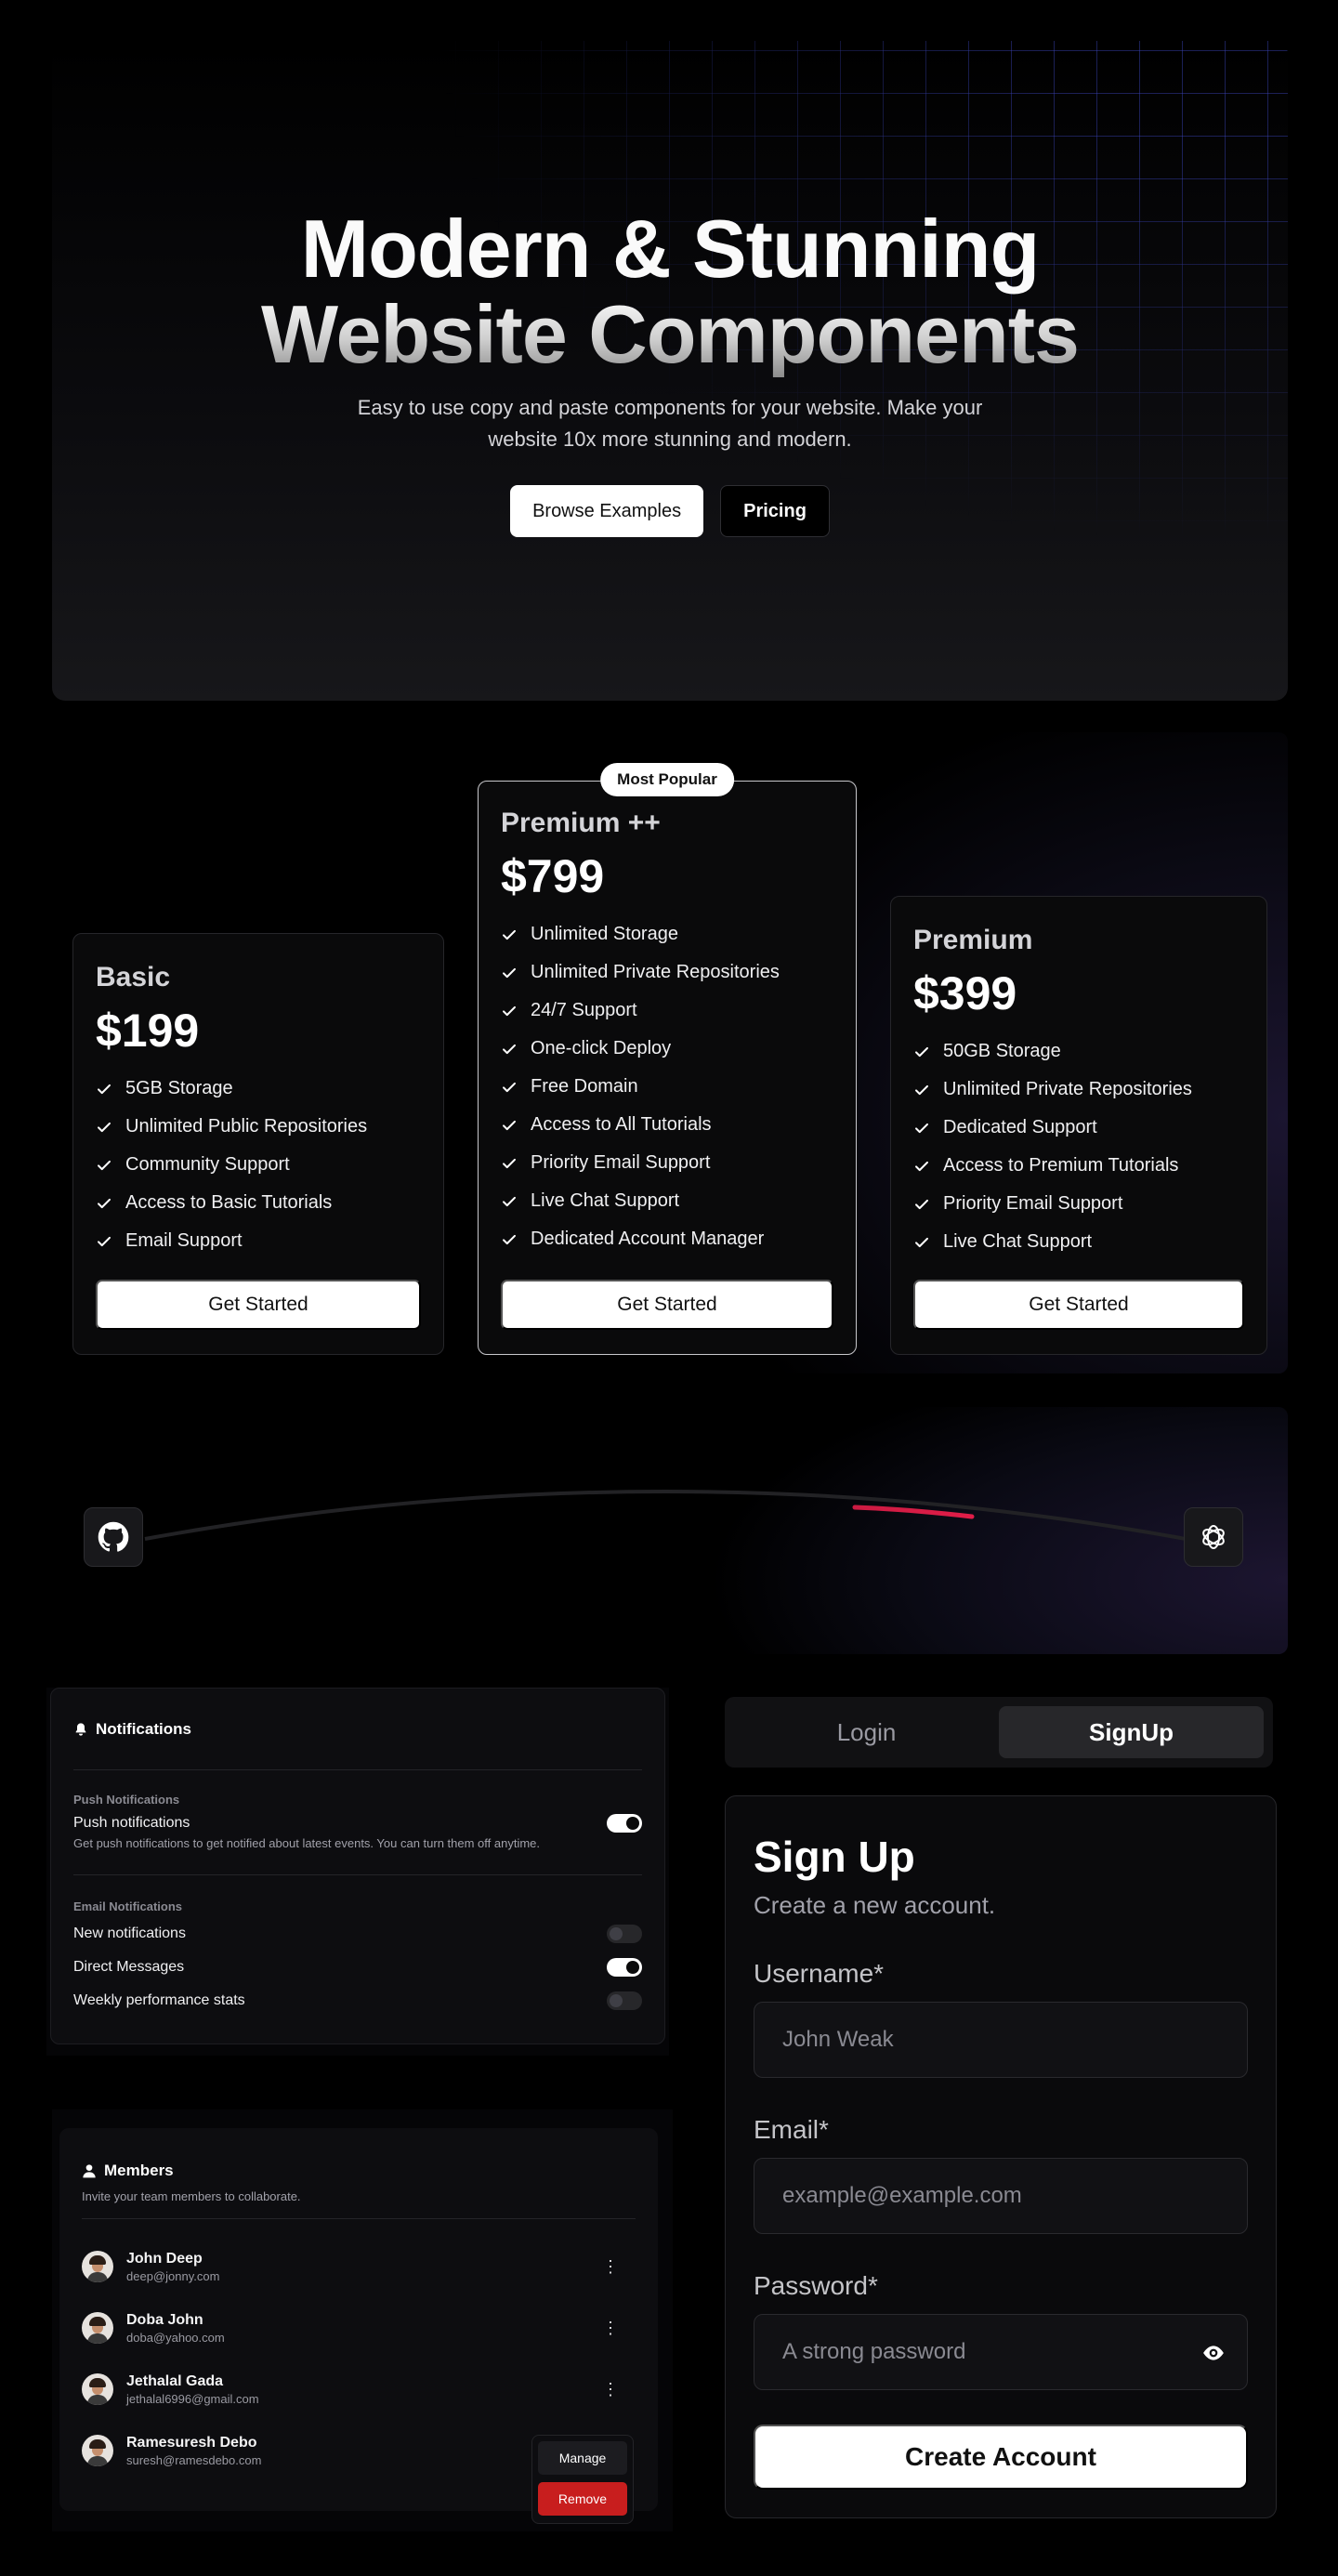 The image size is (1338, 2576). I want to click on feature-item: Email Support, so click(258, 1241).